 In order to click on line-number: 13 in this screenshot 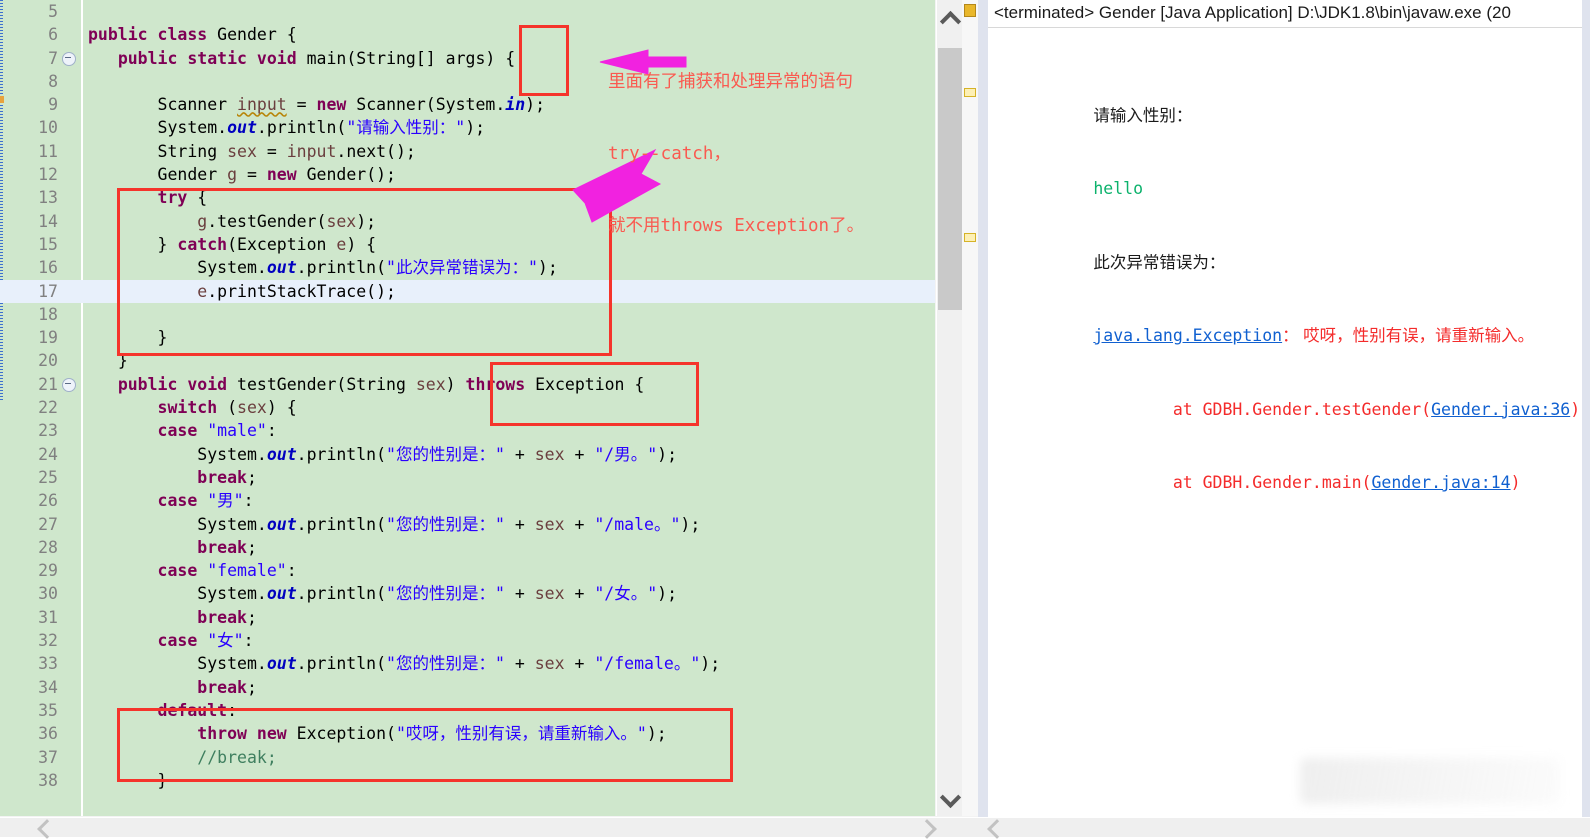, I will do `click(48, 198)`.